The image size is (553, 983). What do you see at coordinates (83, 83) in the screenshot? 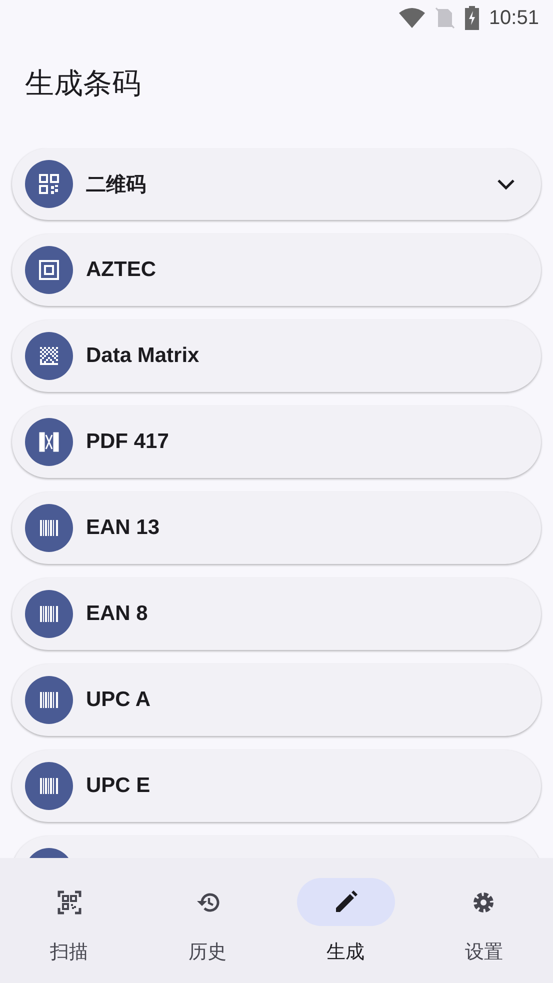
I see `page-title: 生成条码` at bounding box center [83, 83].